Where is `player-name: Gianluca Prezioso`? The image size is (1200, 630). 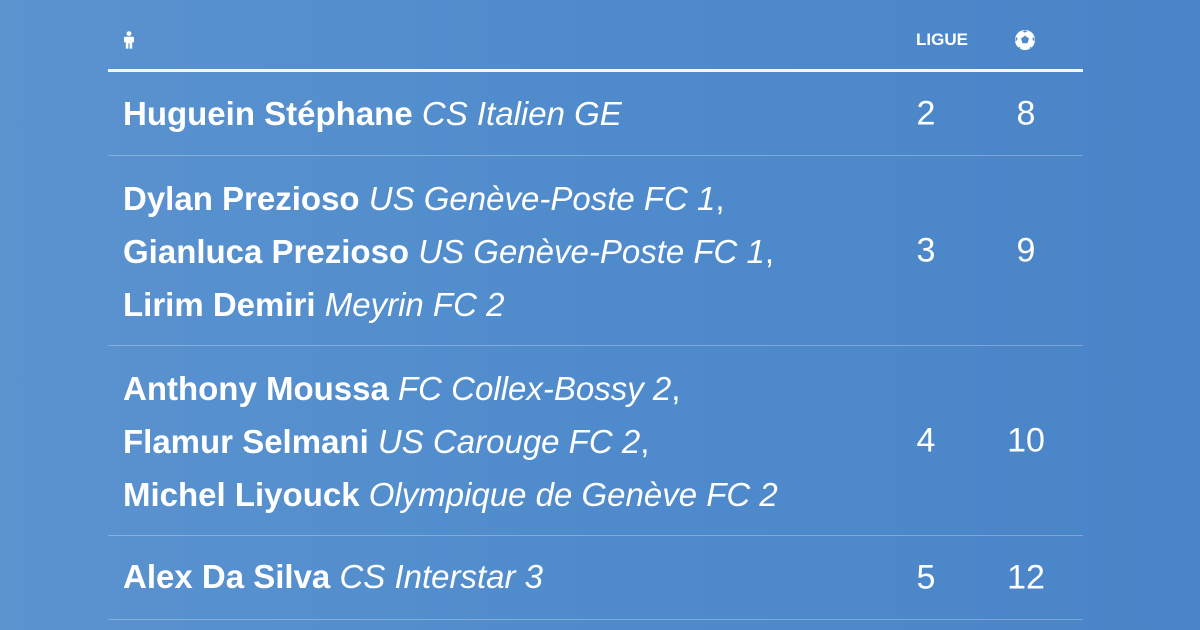
player-name: Gianluca Prezioso is located at coordinates (266, 251).